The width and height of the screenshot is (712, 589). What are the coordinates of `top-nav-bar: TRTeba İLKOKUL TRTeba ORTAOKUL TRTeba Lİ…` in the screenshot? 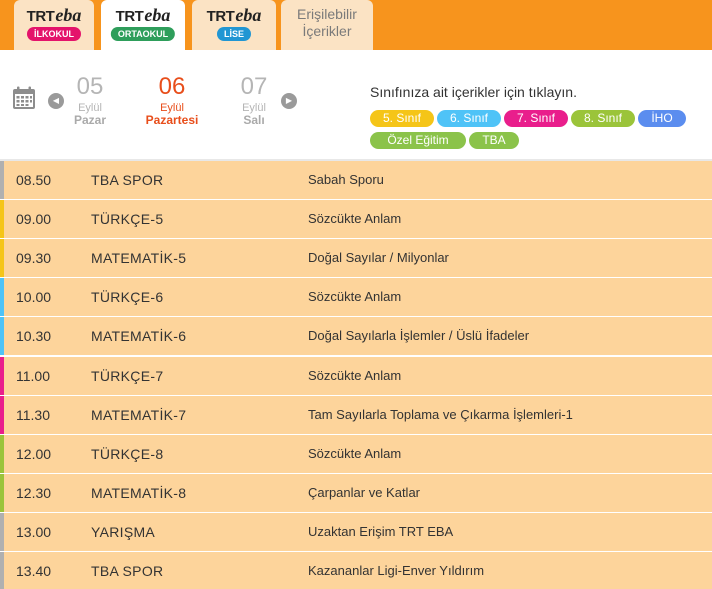 It's located at (356, 25).